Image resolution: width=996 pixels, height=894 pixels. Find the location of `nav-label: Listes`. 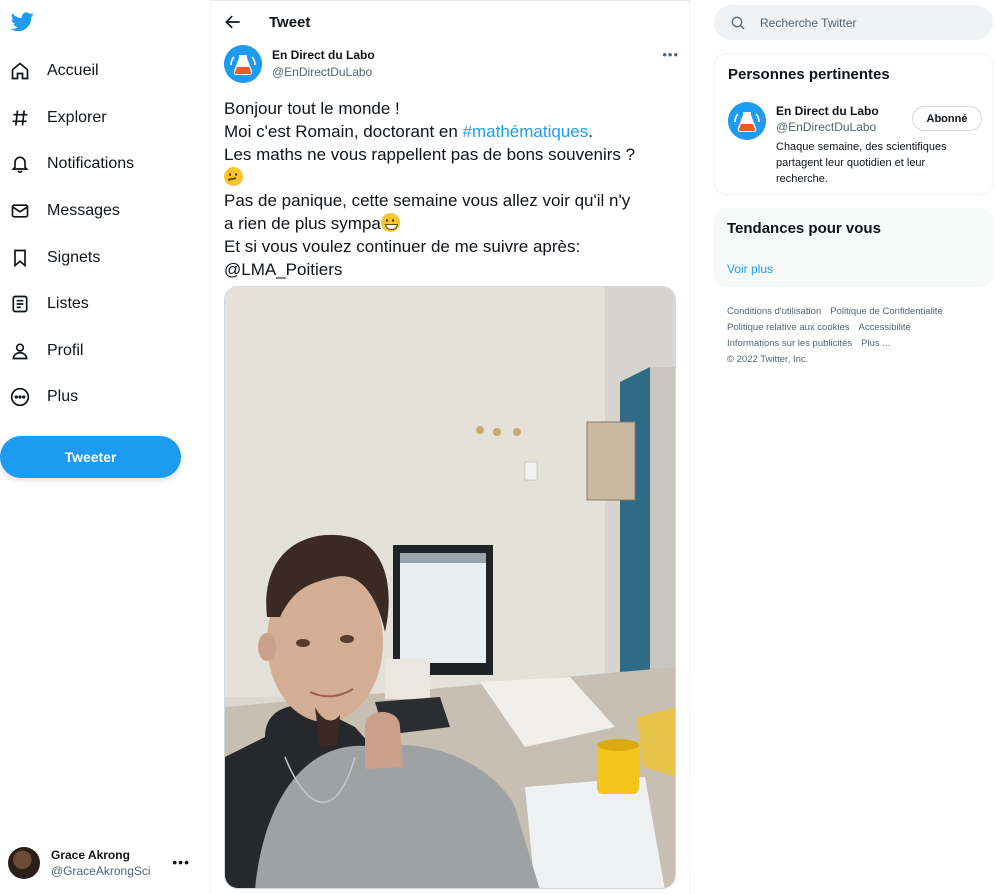

nav-label: Listes is located at coordinates (68, 303).